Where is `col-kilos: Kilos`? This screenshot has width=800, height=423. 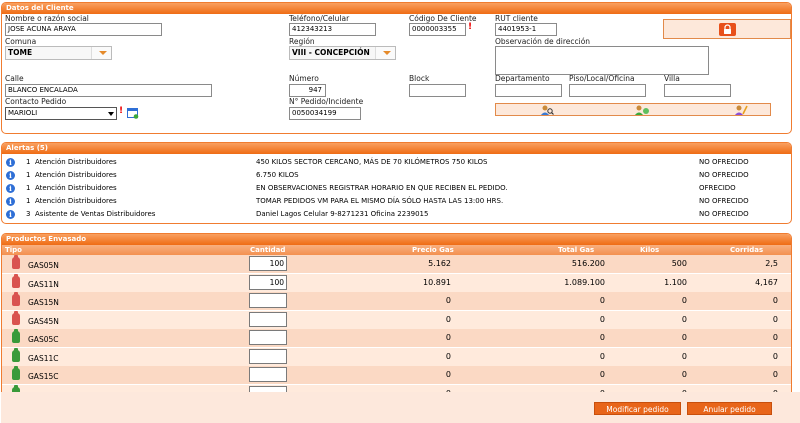 col-kilos: Kilos is located at coordinates (650, 250).